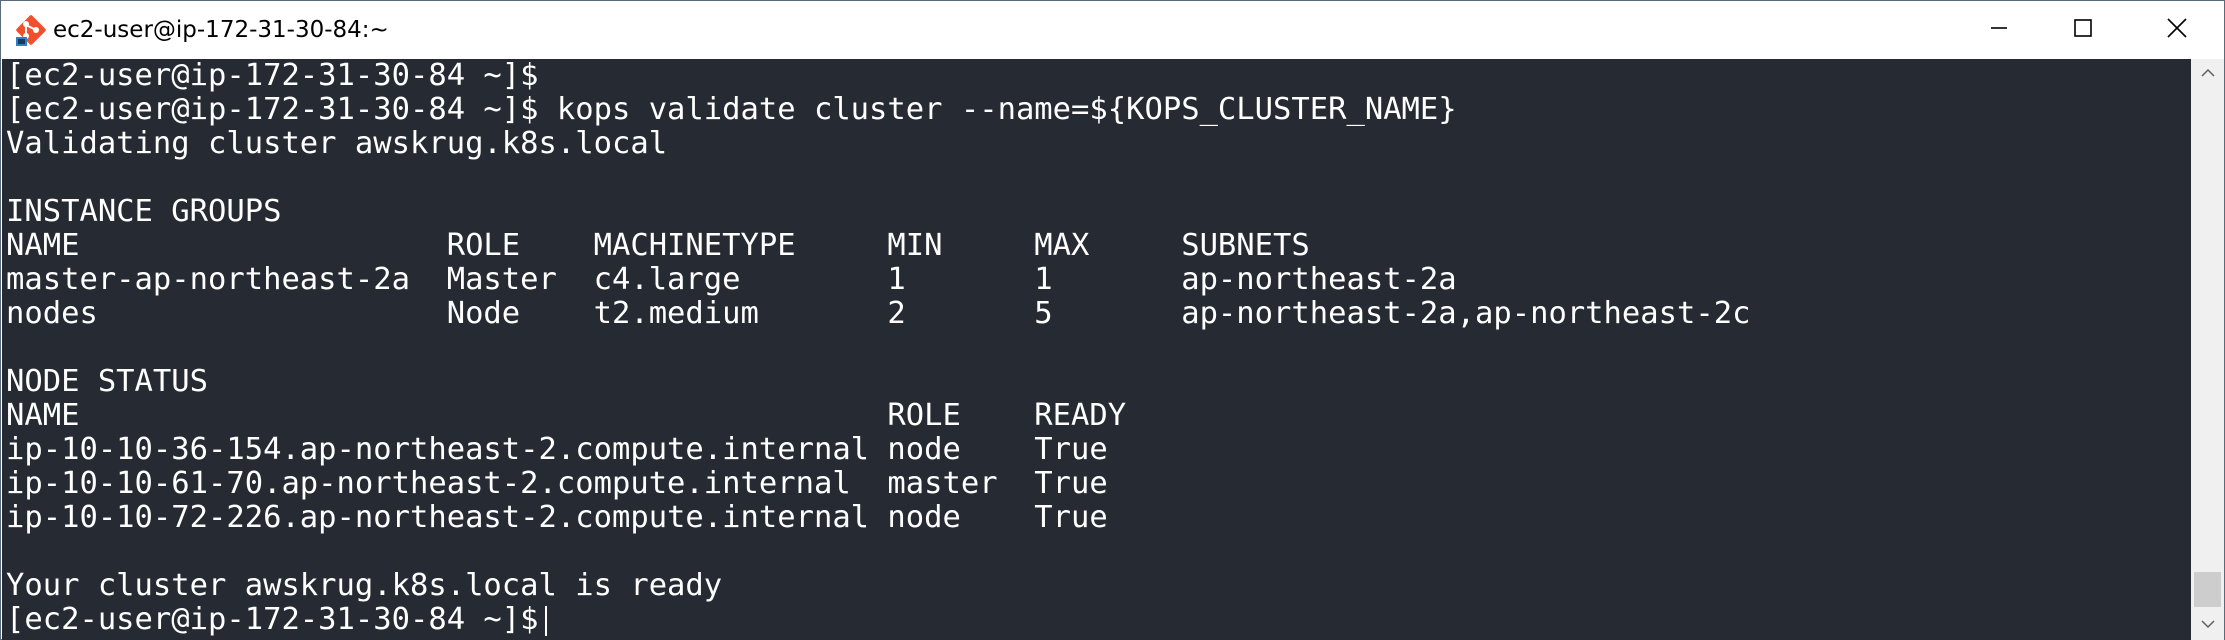 The image size is (2225, 640). I want to click on title-bar: ec2-user@ip-172-31-30-84:~, so click(1112, 30).